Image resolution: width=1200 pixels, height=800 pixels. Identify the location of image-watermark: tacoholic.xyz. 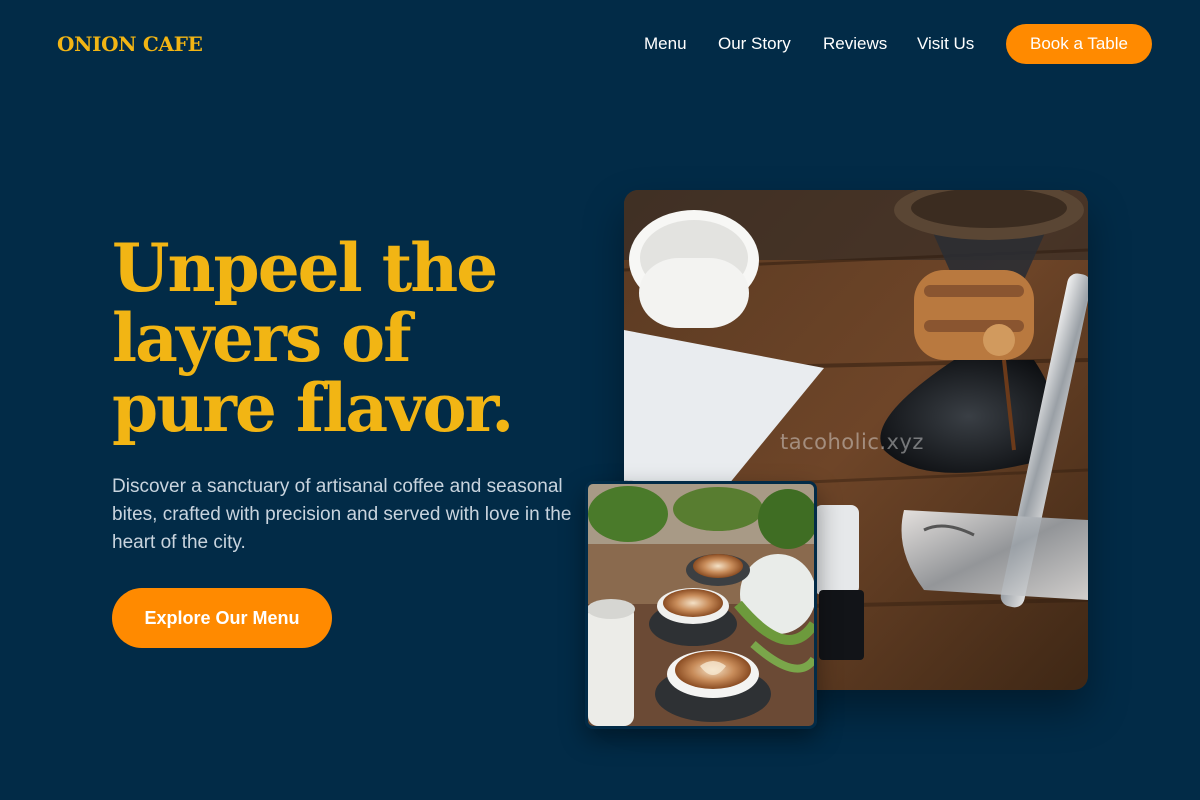
(852, 442).